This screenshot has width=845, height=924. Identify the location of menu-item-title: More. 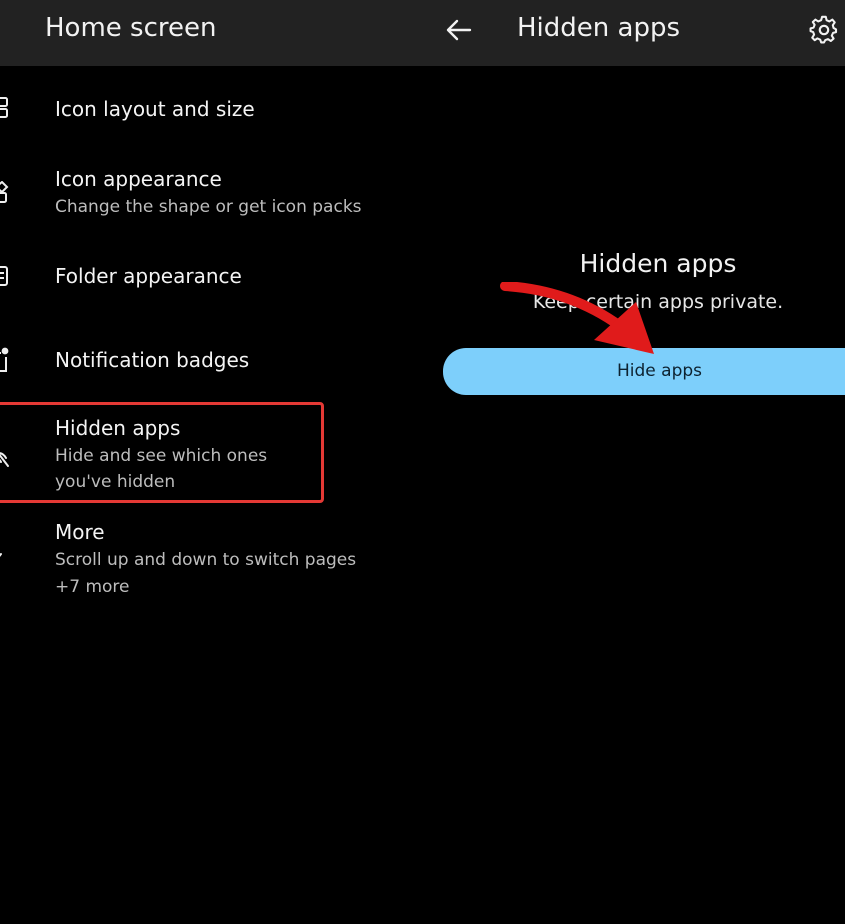
(80, 532).